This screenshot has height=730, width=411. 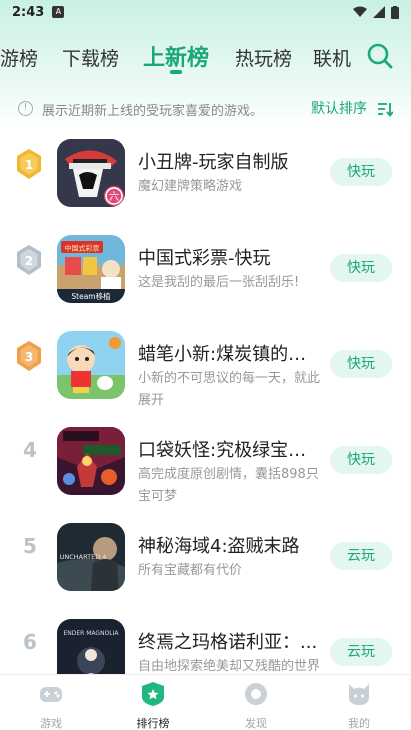 What do you see at coordinates (90, 57) in the screenshot?
I see `tab-download-rank: 下载榜` at bounding box center [90, 57].